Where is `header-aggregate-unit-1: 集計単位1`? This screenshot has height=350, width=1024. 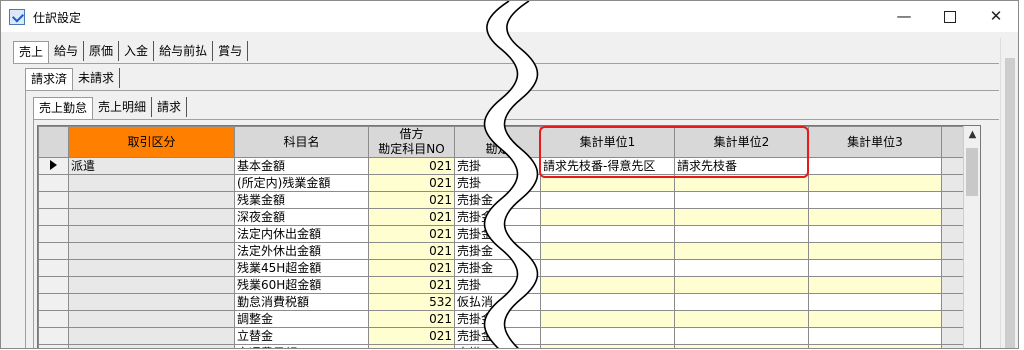
header-aggregate-unit-1: 集計単位1 is located at coordinates (607, 142).